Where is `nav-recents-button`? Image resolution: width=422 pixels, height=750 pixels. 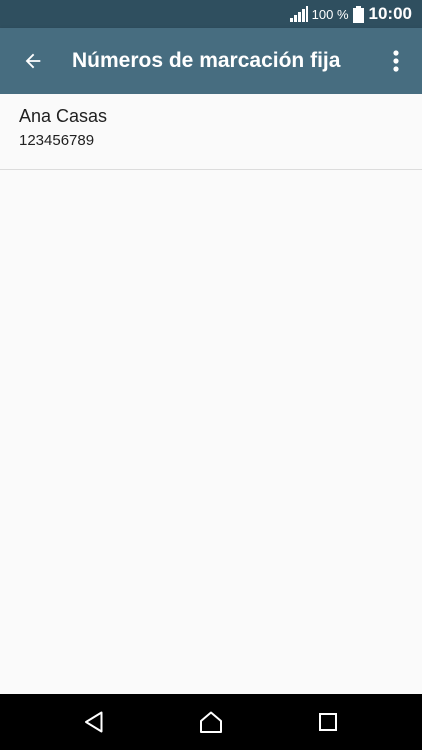
nav-recents-button is located at coordinates (328, 722).